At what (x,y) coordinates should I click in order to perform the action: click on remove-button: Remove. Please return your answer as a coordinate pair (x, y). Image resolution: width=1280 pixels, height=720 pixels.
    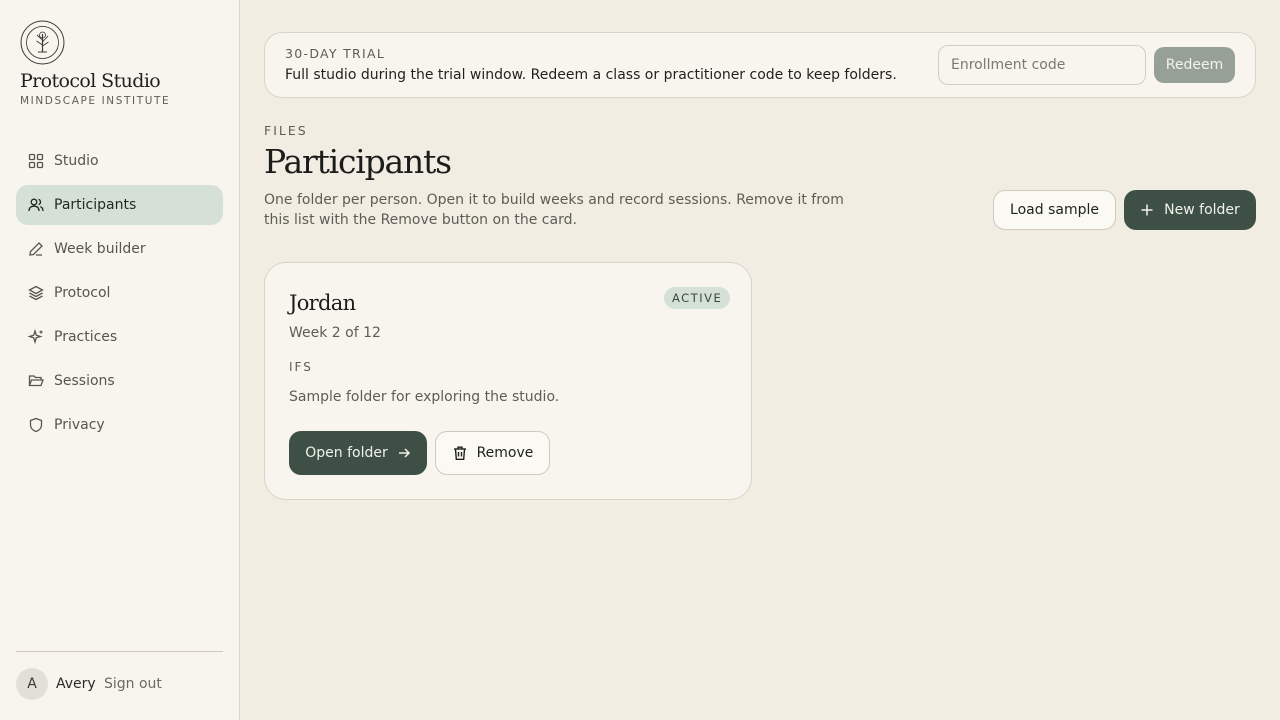
    Looking at the image, I should click on (492, 453).